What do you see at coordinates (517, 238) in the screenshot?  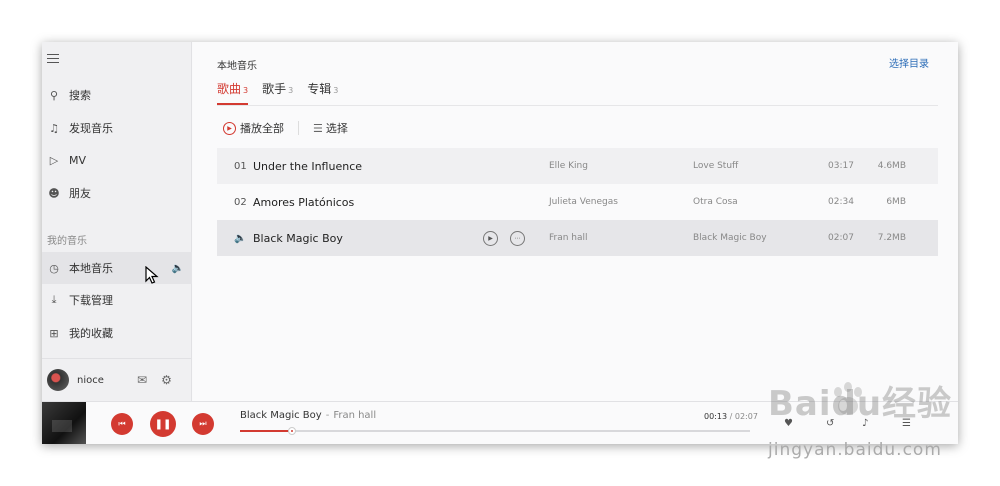 I see `more-icon: ⋯` at bounding box center [517, 238].